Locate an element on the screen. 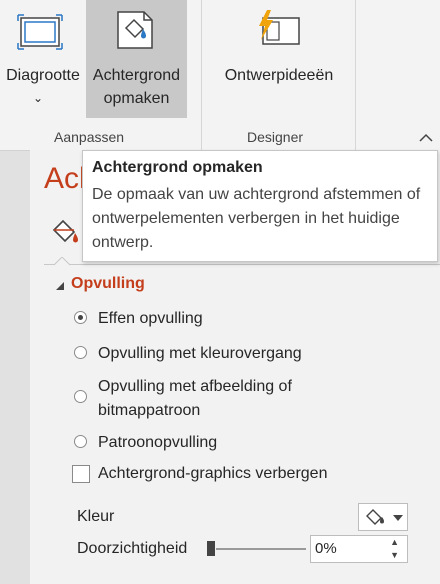 Image resolution: width=440 pixels, height=584 pixels. spin-up-icon: ▲ is located at coordinates (394, 542).